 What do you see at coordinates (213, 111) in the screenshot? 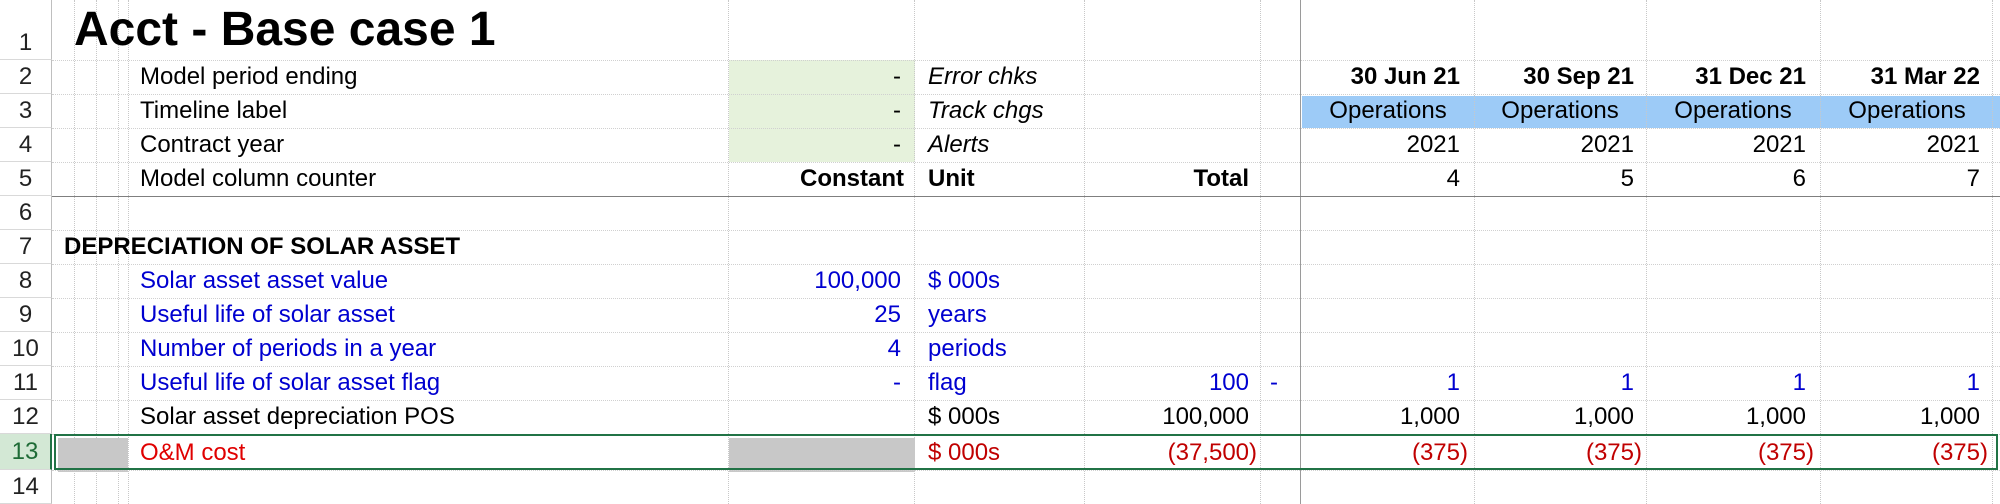
I see `label-timeline: Timeline label` at bounding box center [213, 111].